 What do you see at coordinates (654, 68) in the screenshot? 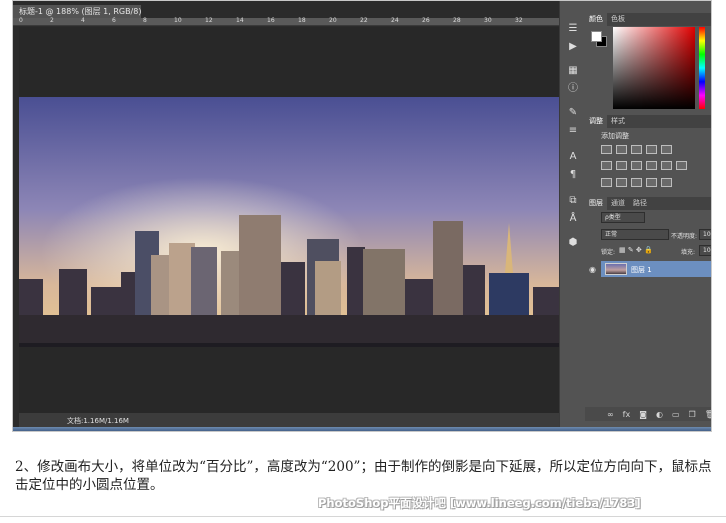
I see `color-picker-field` at bounding box center [654, 68].